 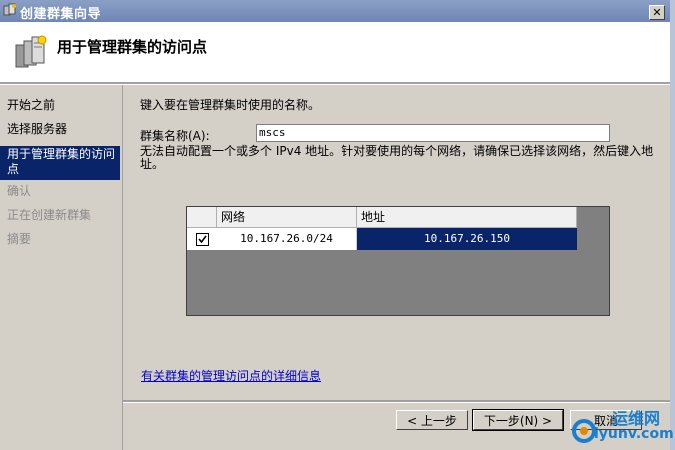 I want to click on table-header: 网络 地址, so click(x=382, y=217).